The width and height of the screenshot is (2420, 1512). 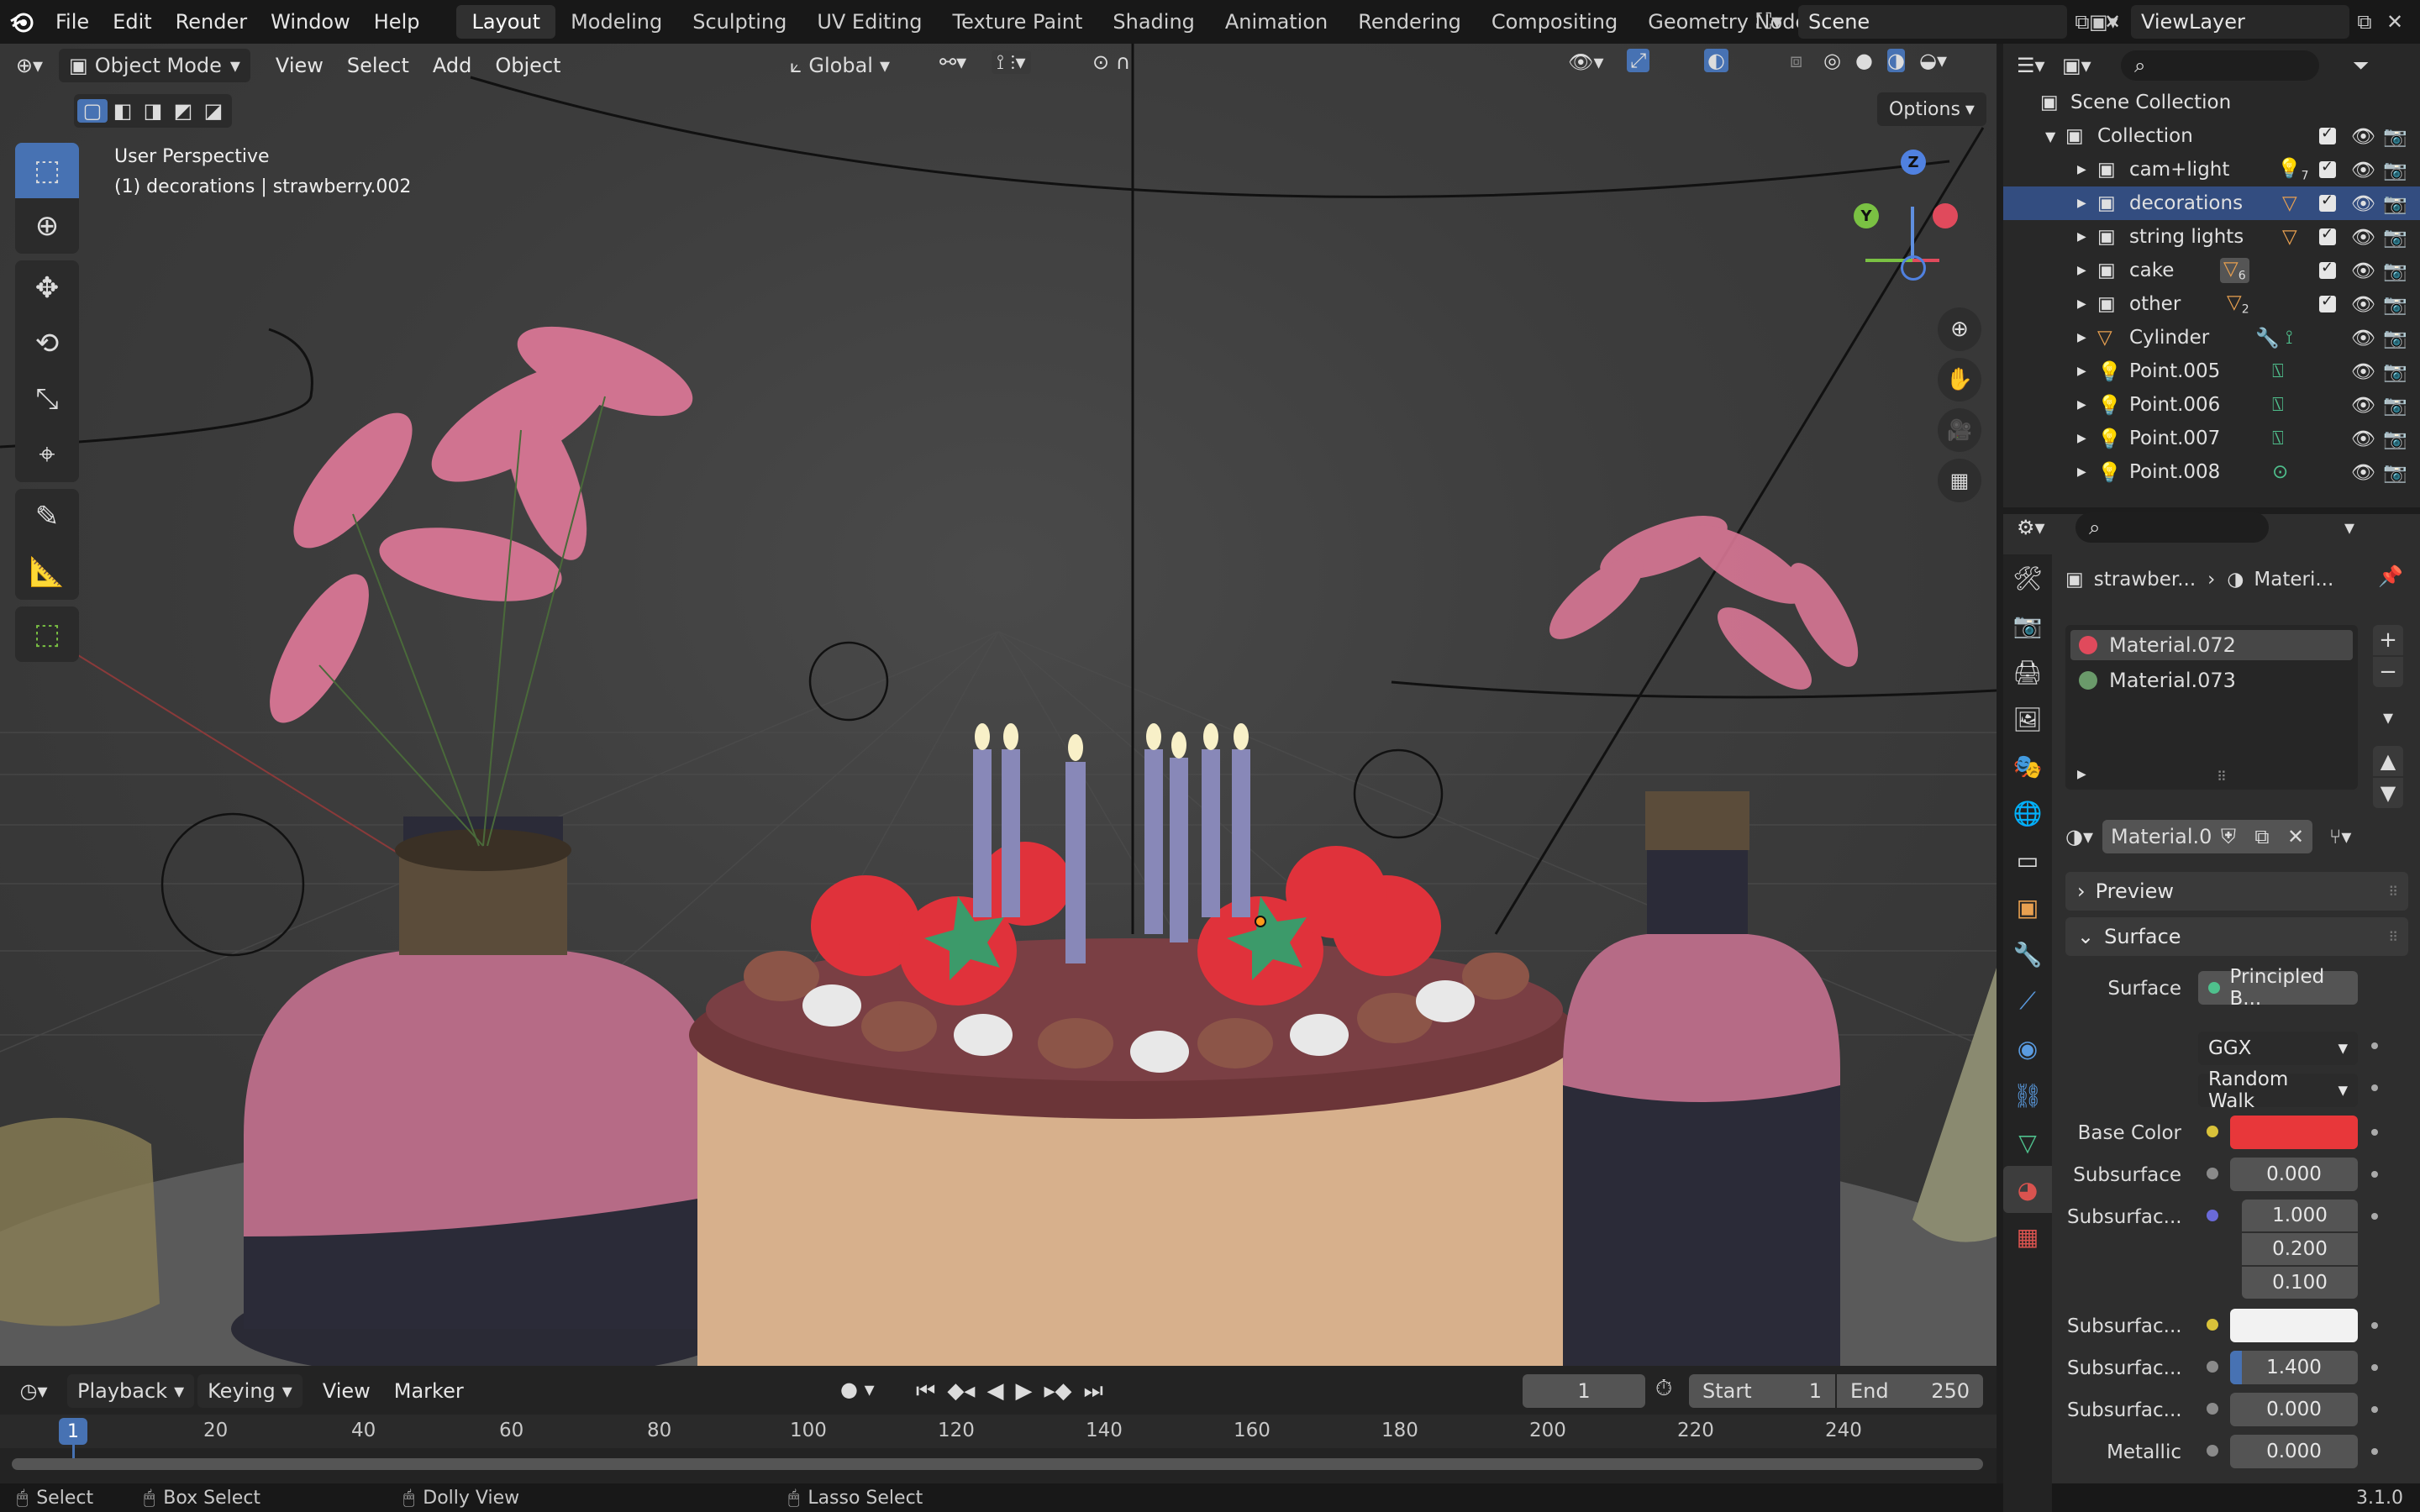 I want to click on outliner-item-point-007: ▶ 💡 Point.007 ⍂ 👁 📷, so click(x=2211, y=438).